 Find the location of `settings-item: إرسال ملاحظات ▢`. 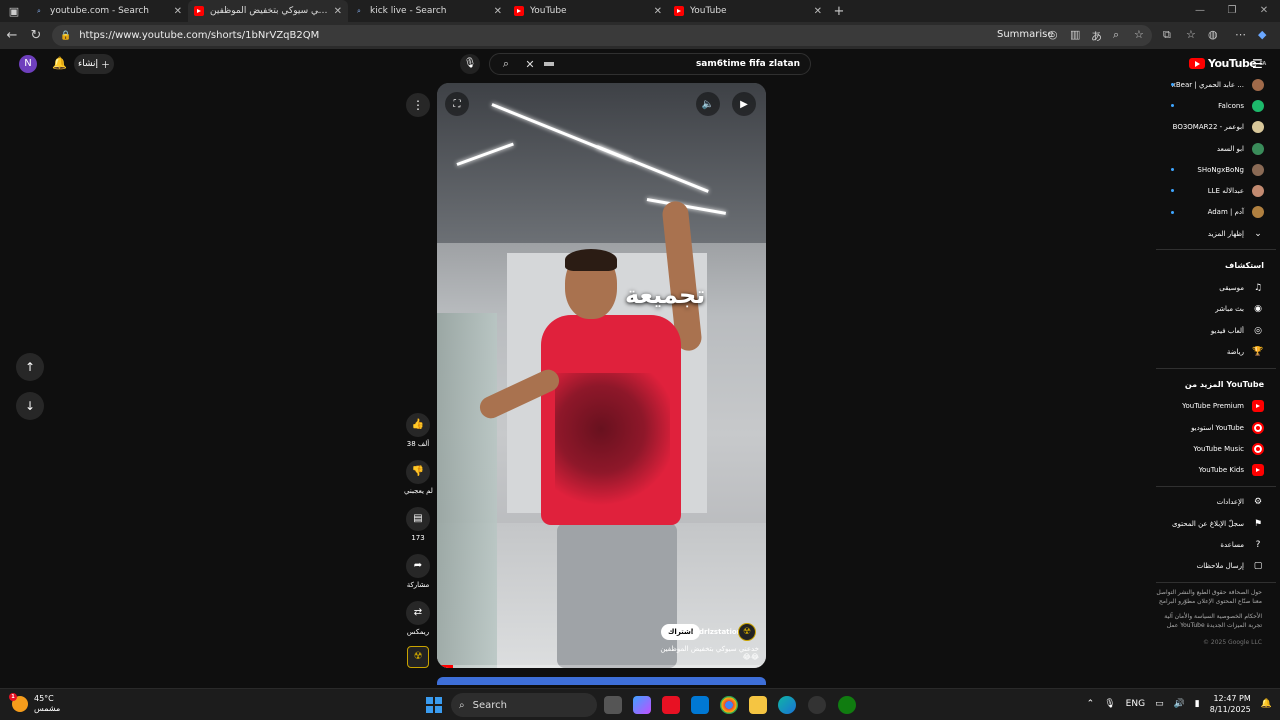

settings-item: إرسال ملاحظات ▢ is located at coordinates (1216, 566).